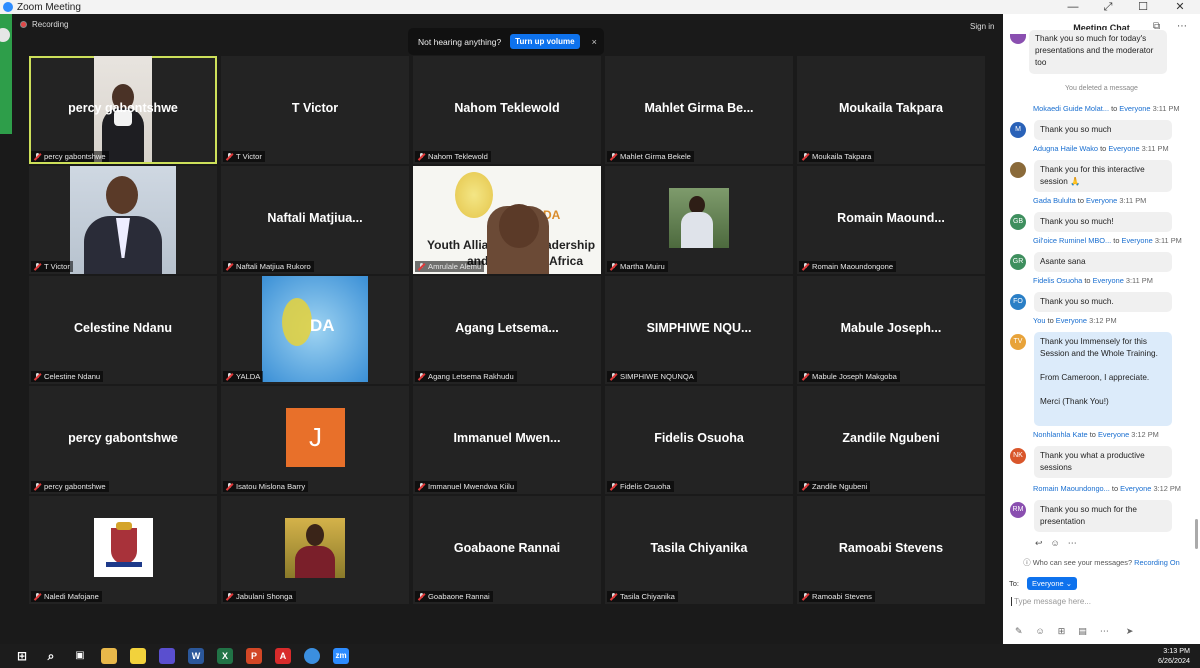  Describe the element at coordinates (138, 656) in the screenshot. I see `sticky-notes-icon` at that location.